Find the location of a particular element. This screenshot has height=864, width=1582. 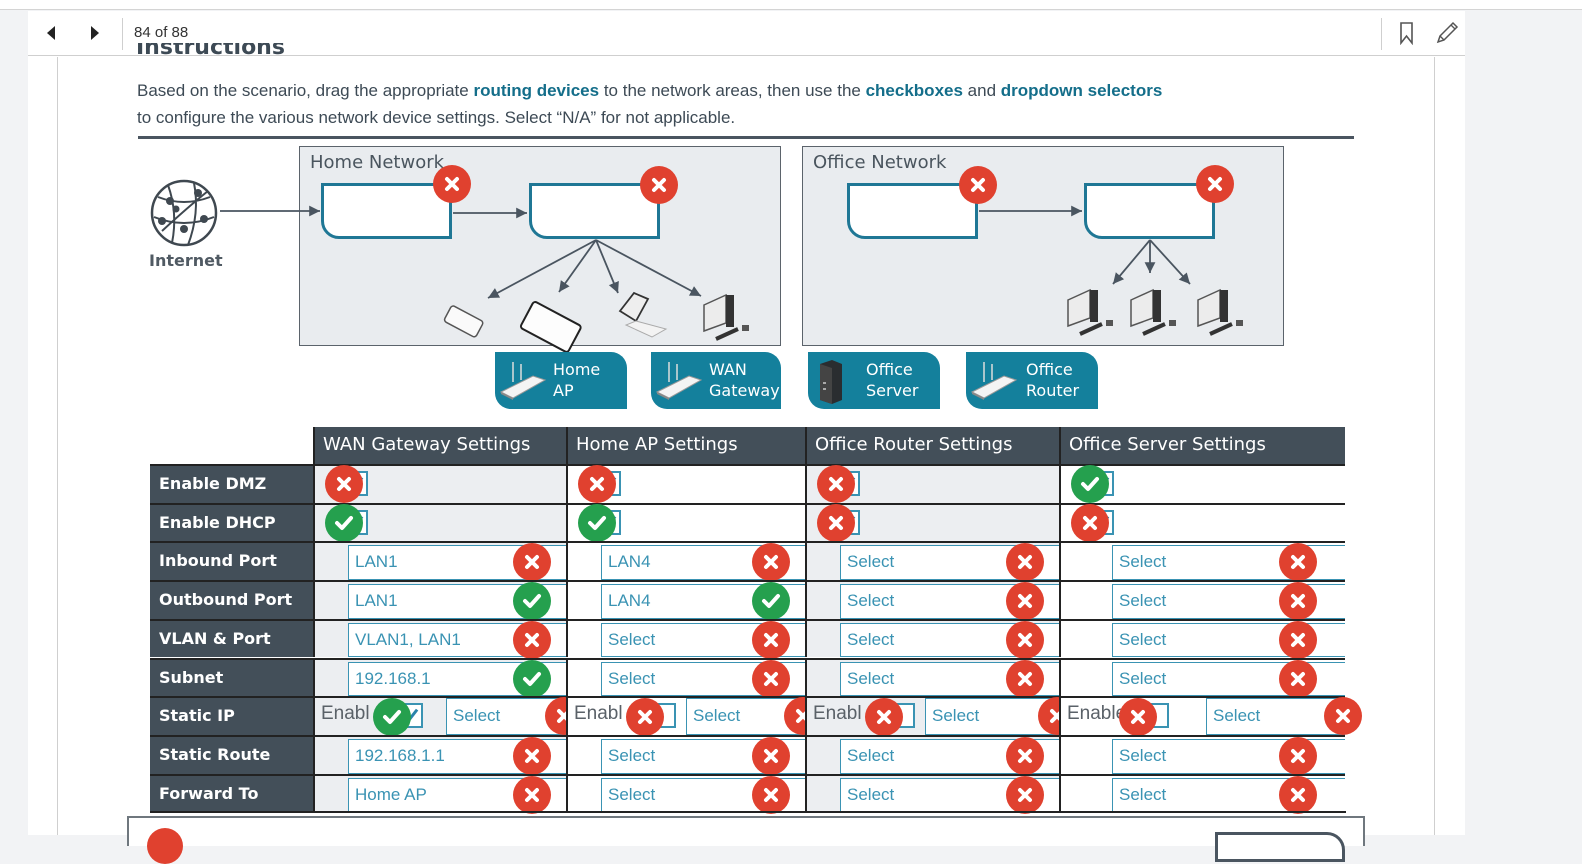

column-header: Office Server Settings is located at coordinates (1202, 445).